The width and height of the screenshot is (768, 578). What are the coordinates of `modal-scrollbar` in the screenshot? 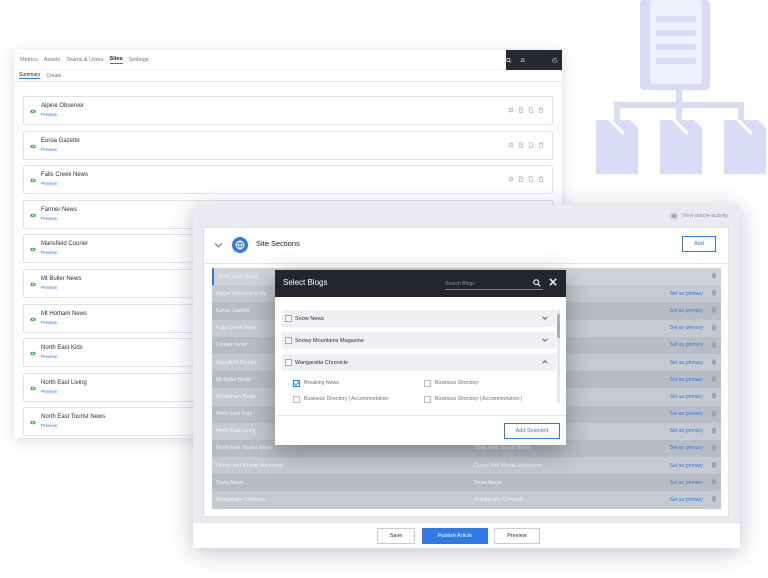 It's located at (558, 356).